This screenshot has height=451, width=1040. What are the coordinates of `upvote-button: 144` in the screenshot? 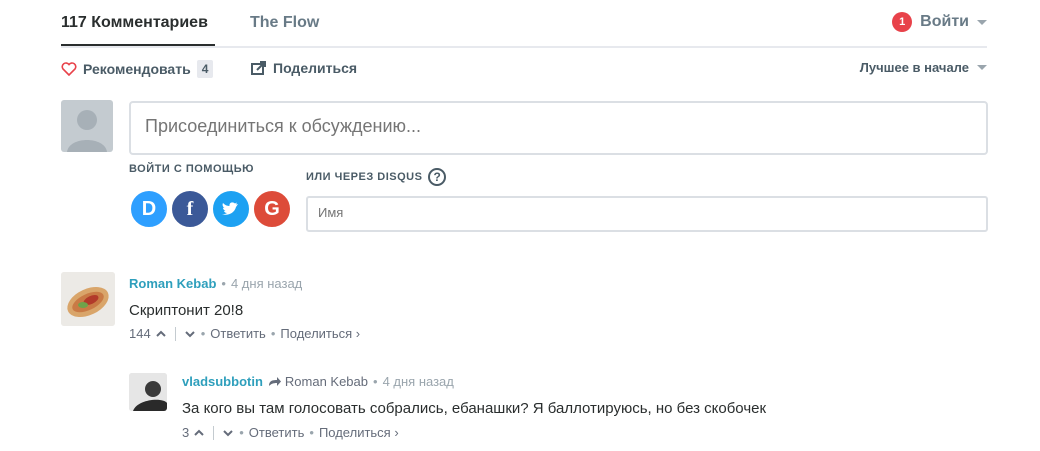 It's located at (148, 333).